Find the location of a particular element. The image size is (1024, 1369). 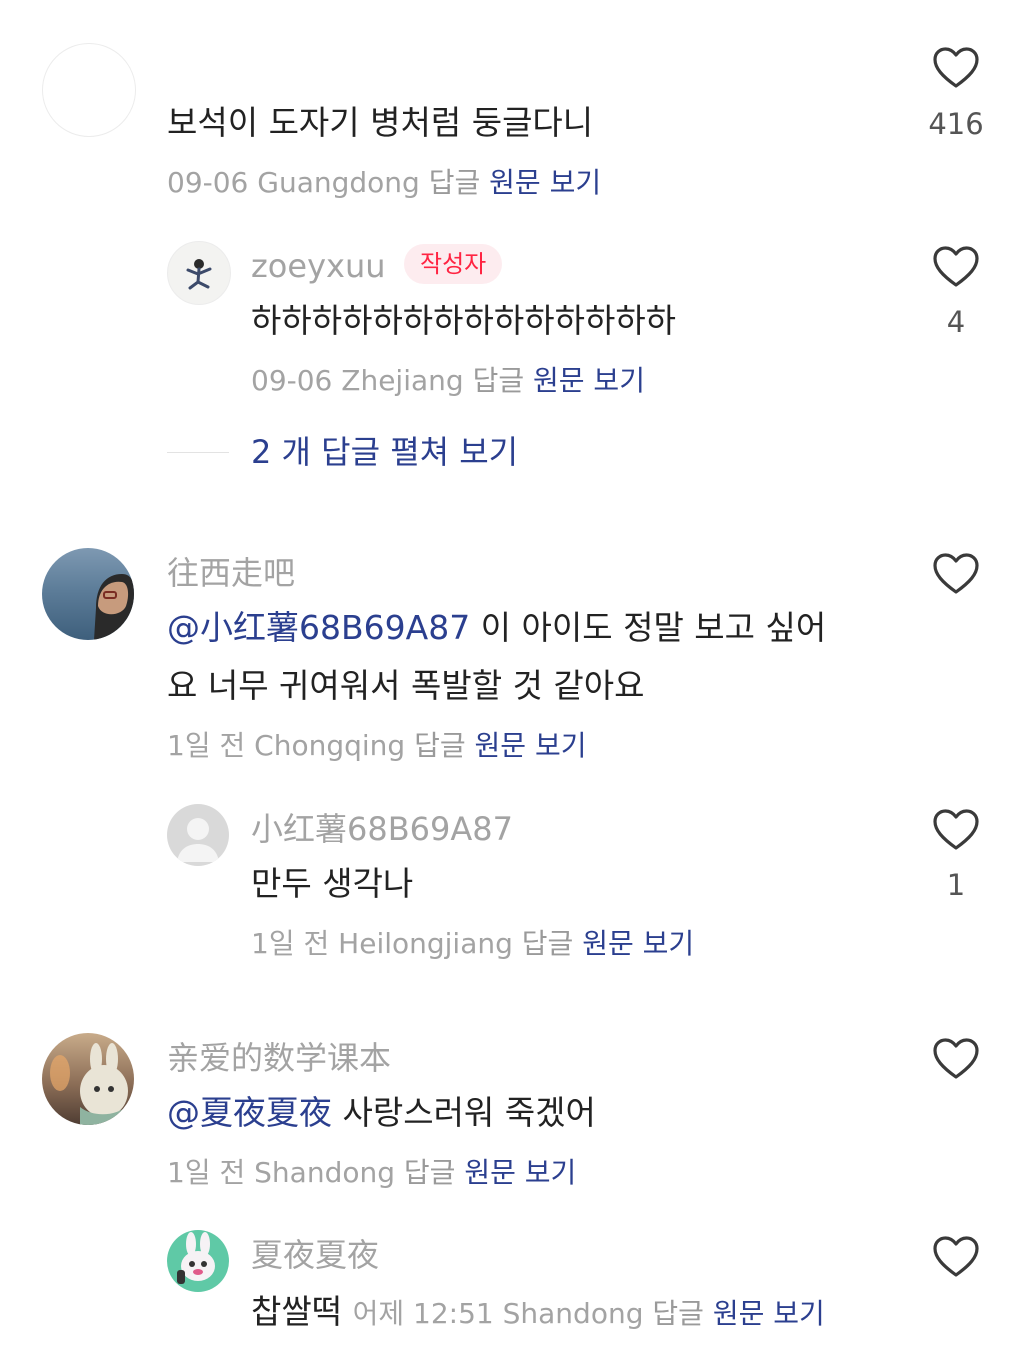

reply-username: 夏夜夏夜 is located at coordinates (315, 1255).